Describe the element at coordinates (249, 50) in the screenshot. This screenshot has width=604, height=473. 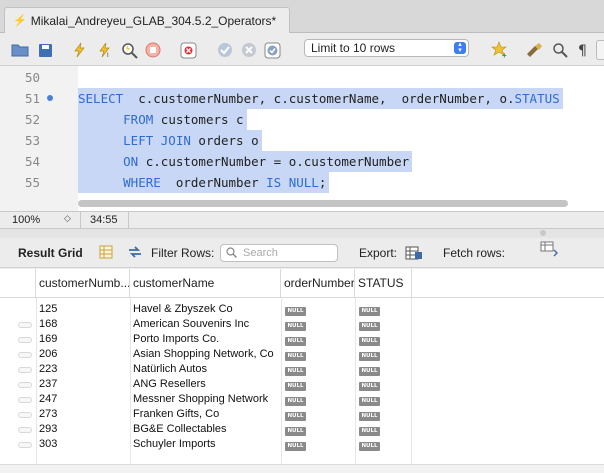
I see `rollback-icon` at that location.